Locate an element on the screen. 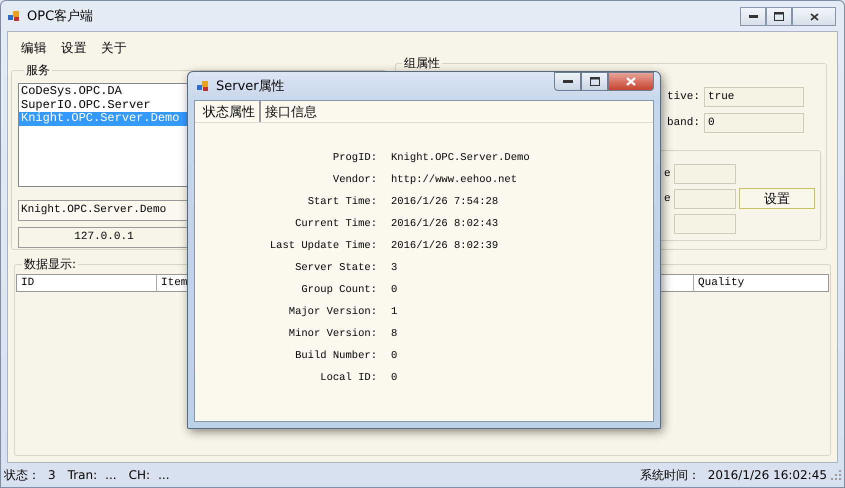  property-label: Major Version: is located at coordinates (332, 312).